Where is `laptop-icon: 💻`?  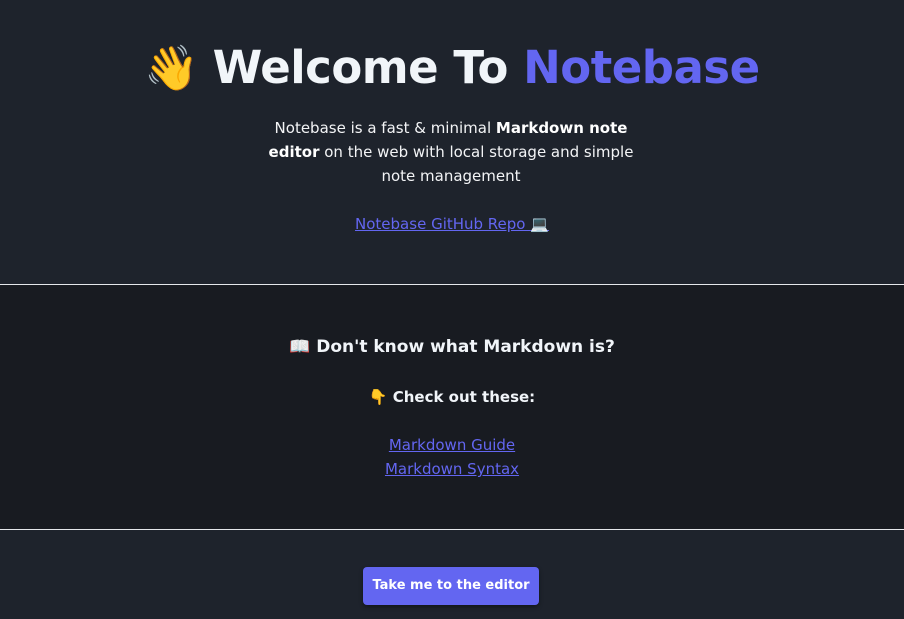
laptop-icon: 💻 is located at coordinates (539, 224).